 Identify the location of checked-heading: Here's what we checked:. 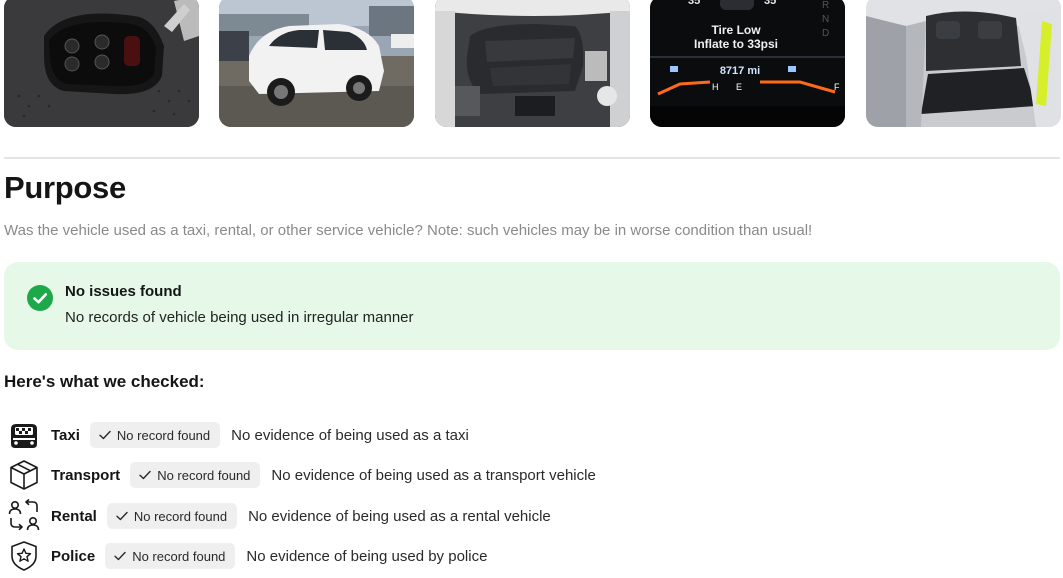
(104, 381).